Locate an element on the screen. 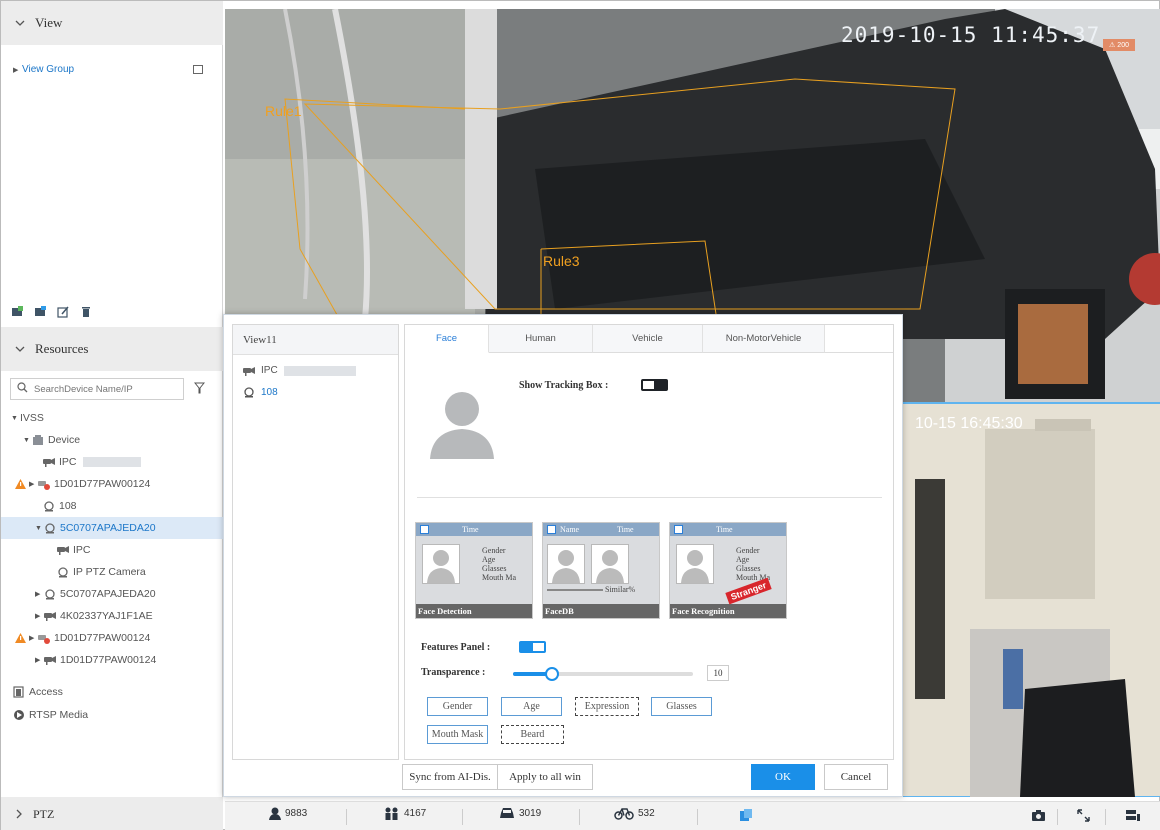  divider is located at coordinates (649, 497).